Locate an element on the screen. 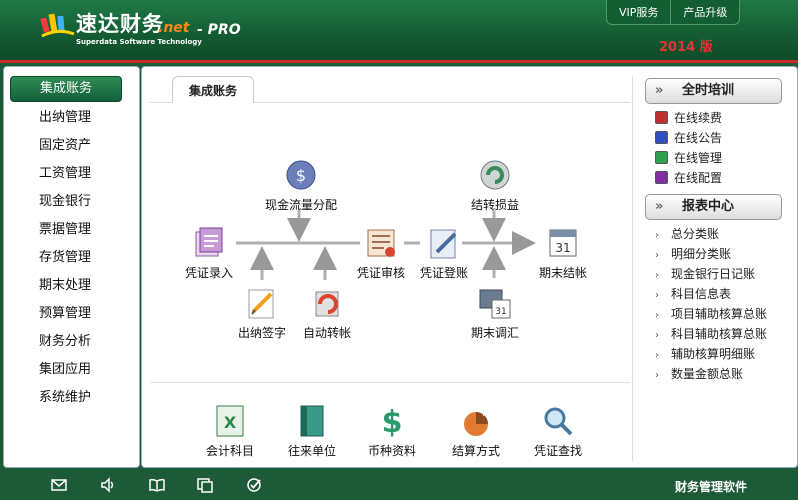 This screenshot has width=798, height=500. sidebar-item-analysis: 财务分析 is located at coordinates (65, 342).